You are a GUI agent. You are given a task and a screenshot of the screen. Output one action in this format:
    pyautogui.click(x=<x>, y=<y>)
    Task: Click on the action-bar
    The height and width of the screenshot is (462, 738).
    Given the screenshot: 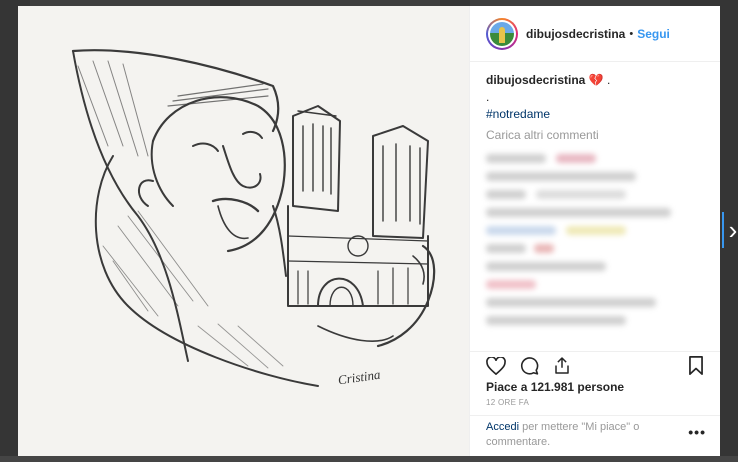 What is the action you would take?
    pyautogui.click(x=595, y=365)
    